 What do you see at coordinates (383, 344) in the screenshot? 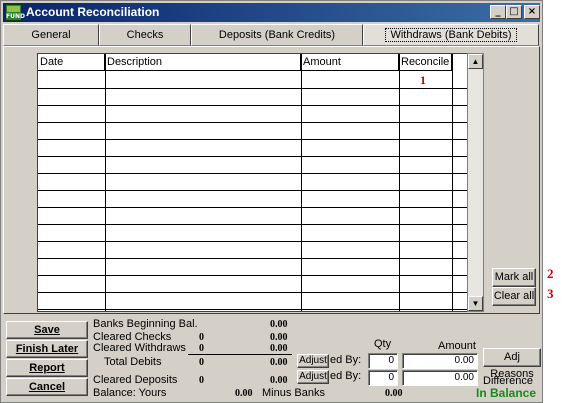
I see `qty-header: Qty` at bounding box center [383, 344].